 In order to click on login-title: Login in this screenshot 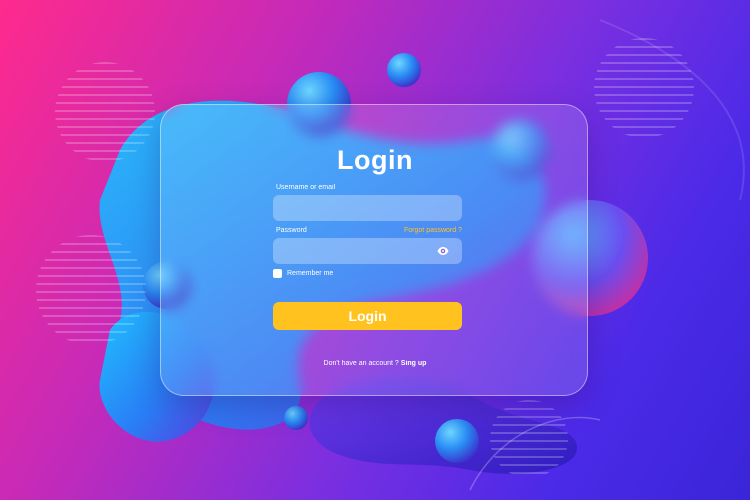, I will do `click(375, 160)`.